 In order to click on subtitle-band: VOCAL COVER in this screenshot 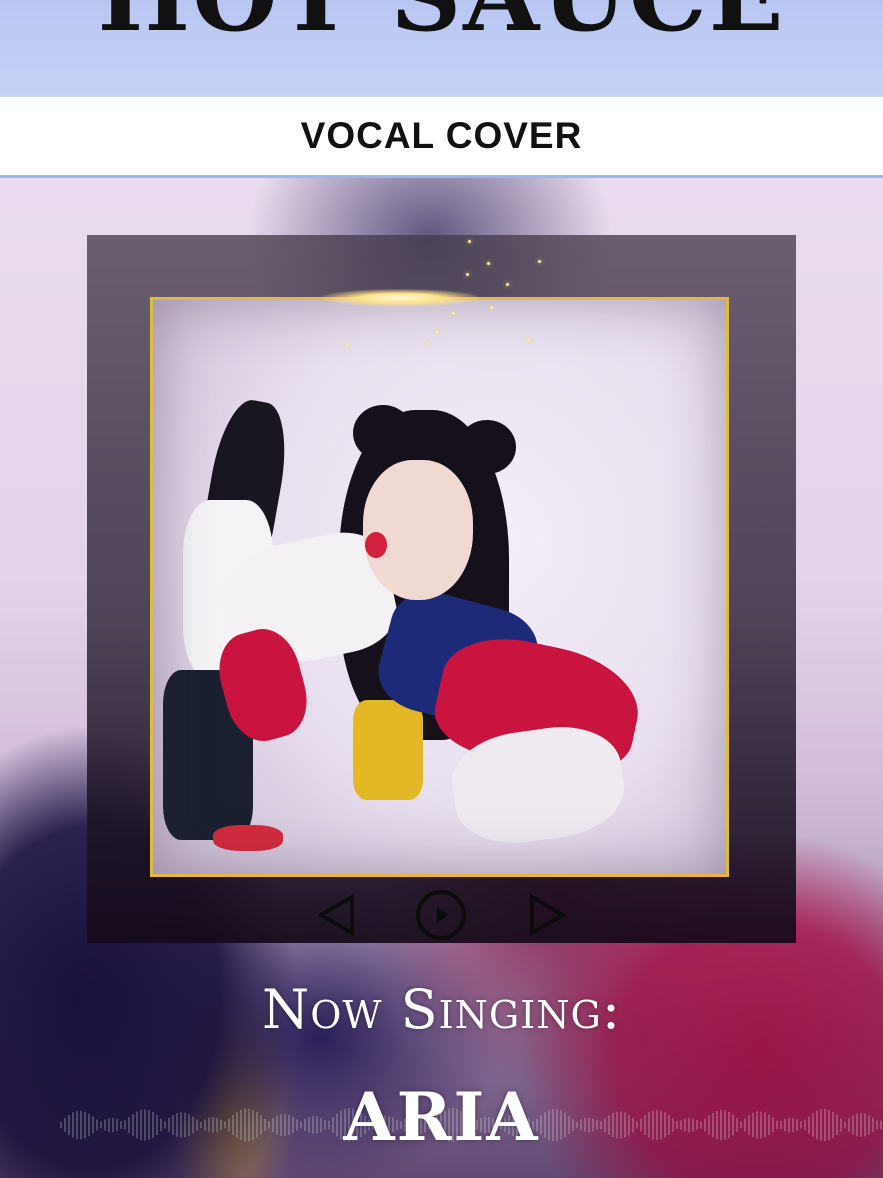, I will do `click(441, 137)`.